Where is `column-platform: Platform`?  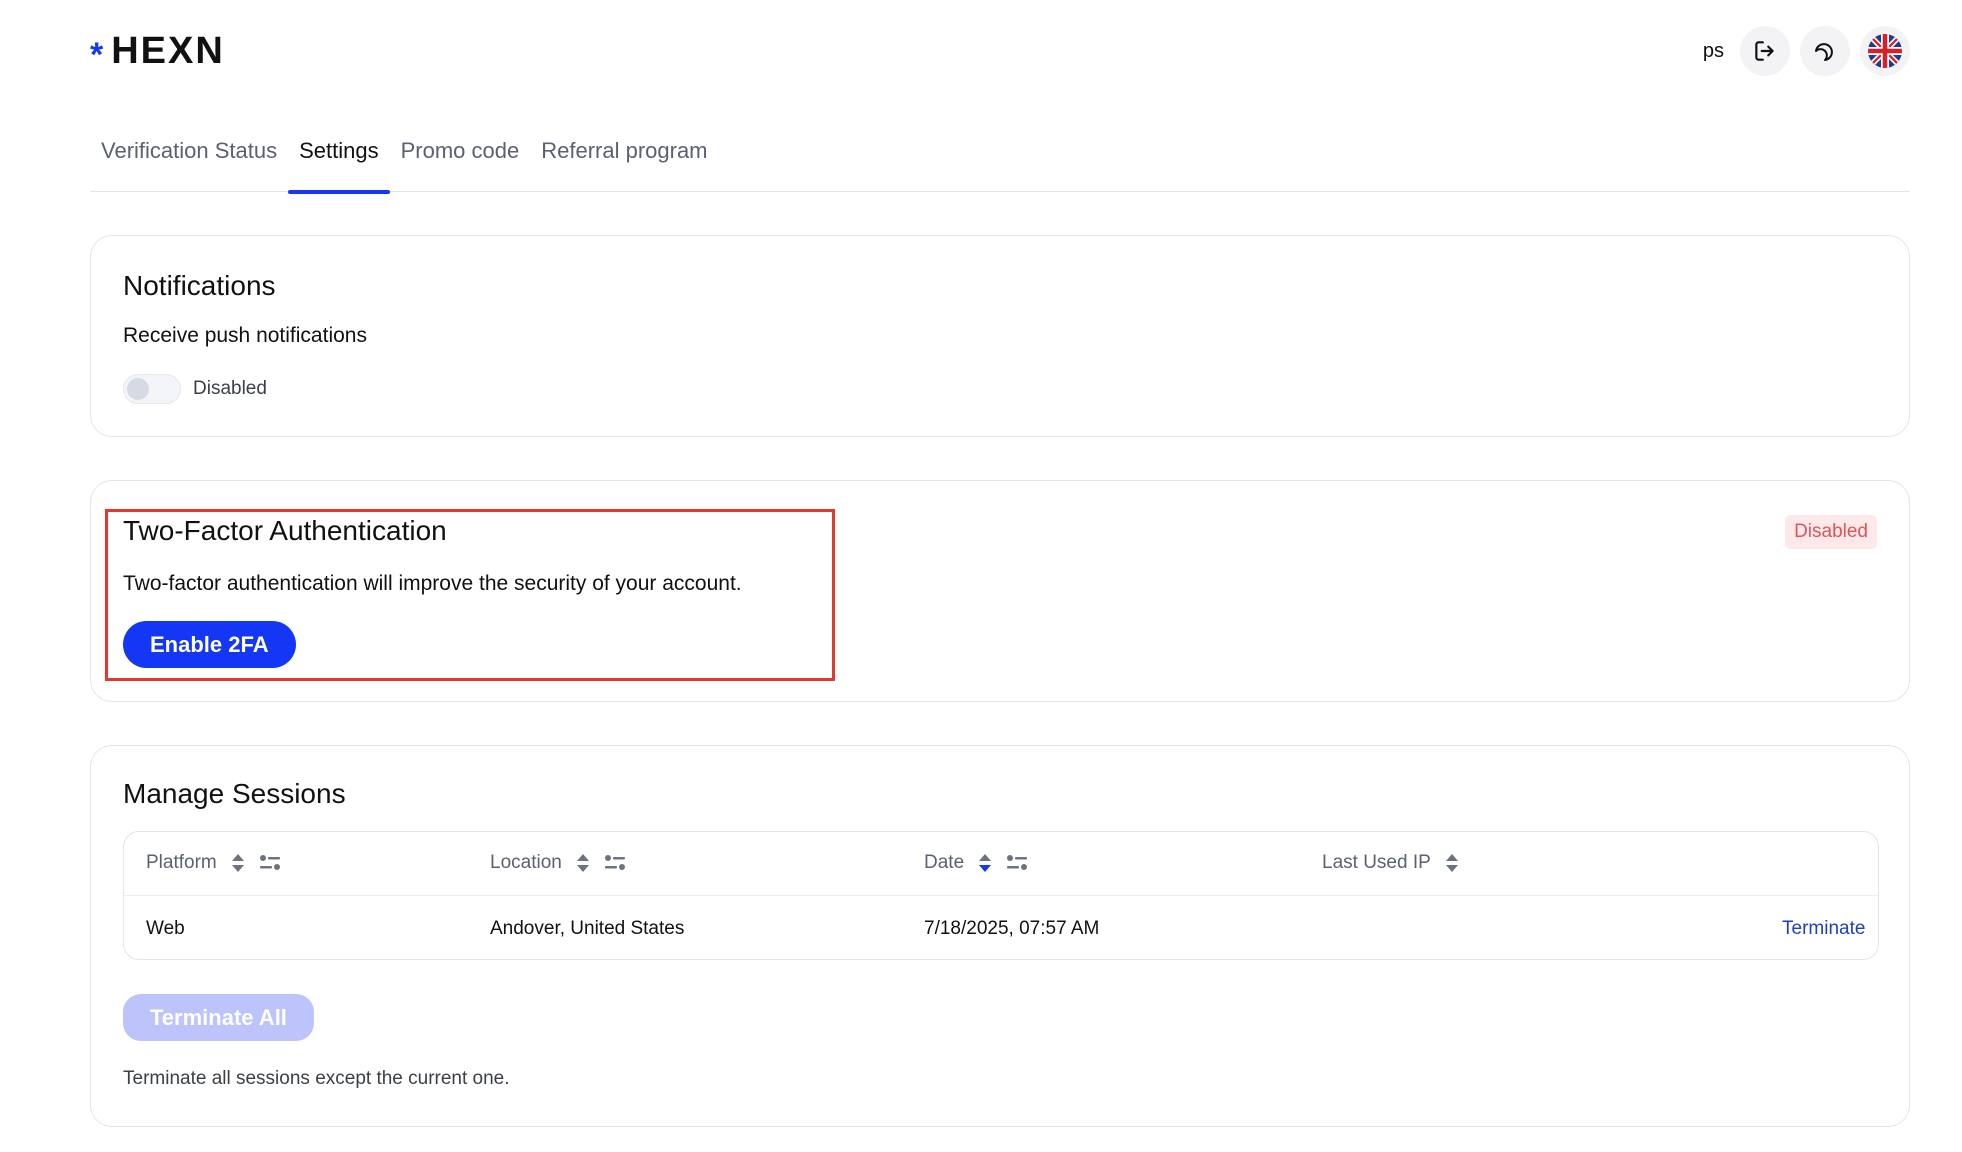 column-platform: Platform is located at coordinates (213, 863).